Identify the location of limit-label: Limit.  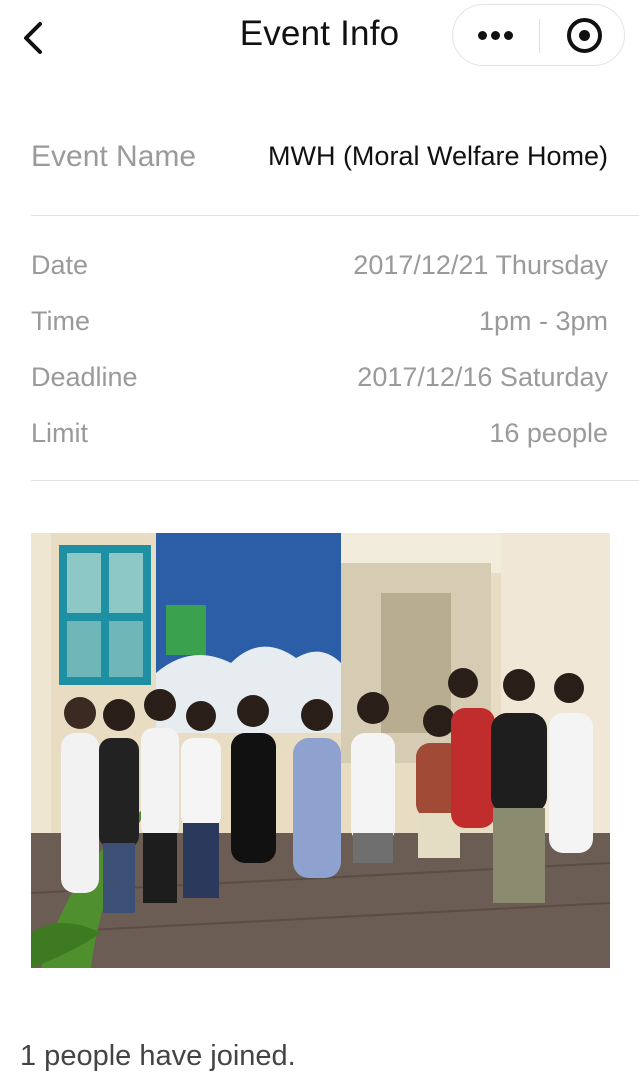
(60, 433).